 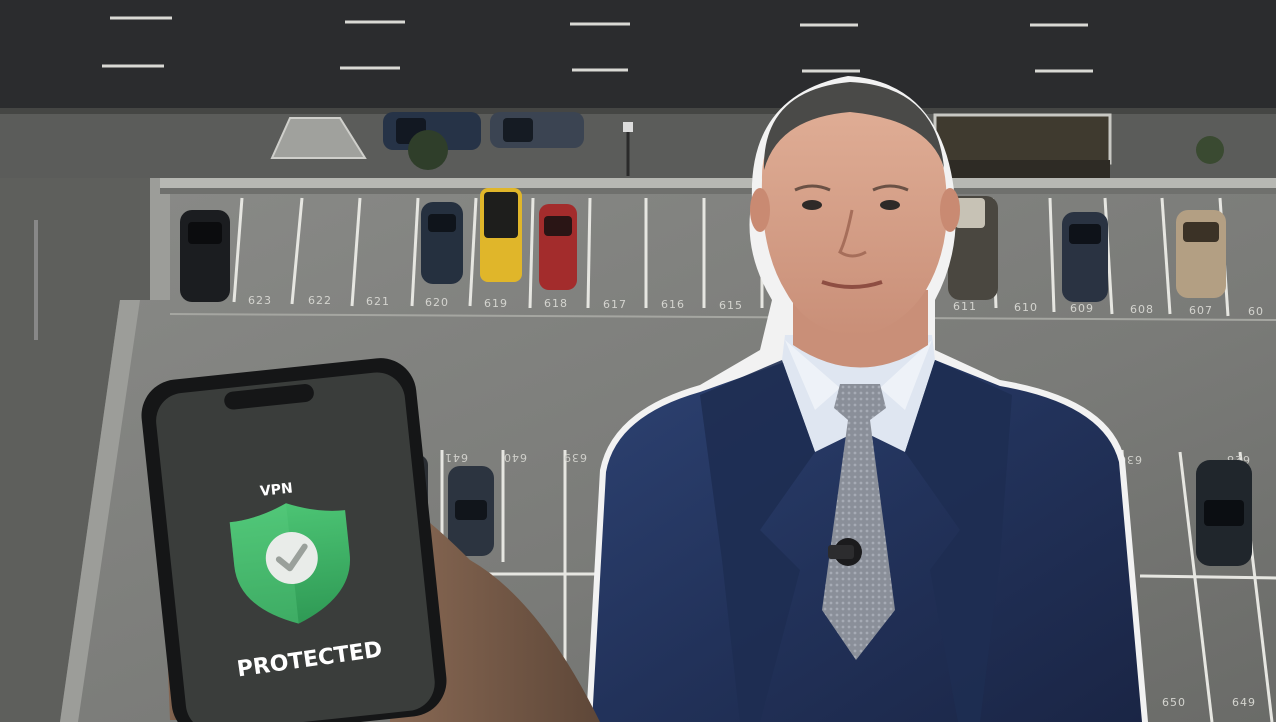 What do you see at coordinates (515, 457) in the screenshot?
I see `bay-number: 640` at bounding box center [515, 457].